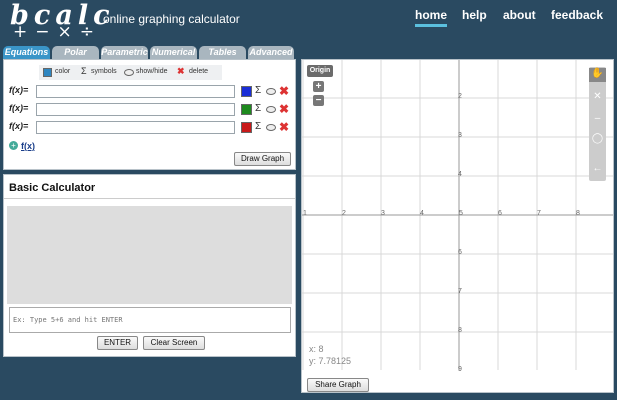 The height and width of the screenshot is (400, 617). Describe the element at coordinates (577, 15) in the screenshot. I see `nav-feedback: feedback` at that location.